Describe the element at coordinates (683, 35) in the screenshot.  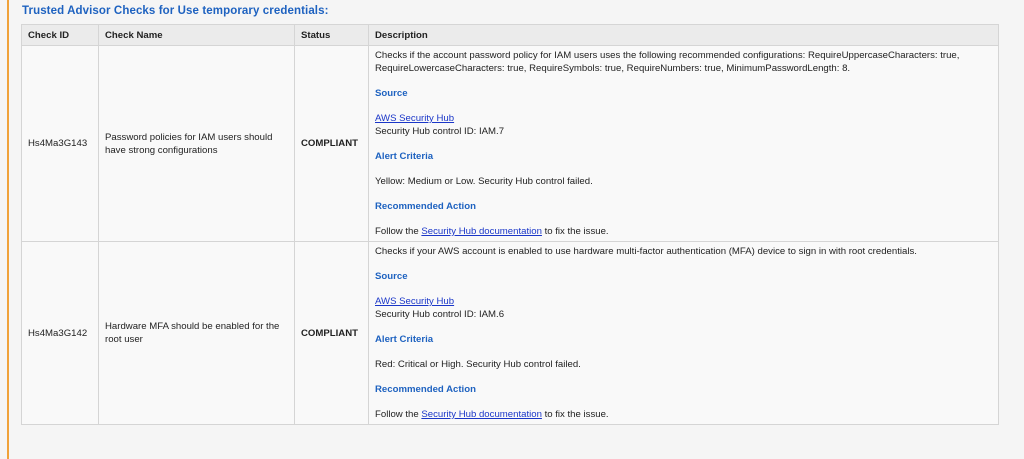
I see `header-description: Description` at that location.